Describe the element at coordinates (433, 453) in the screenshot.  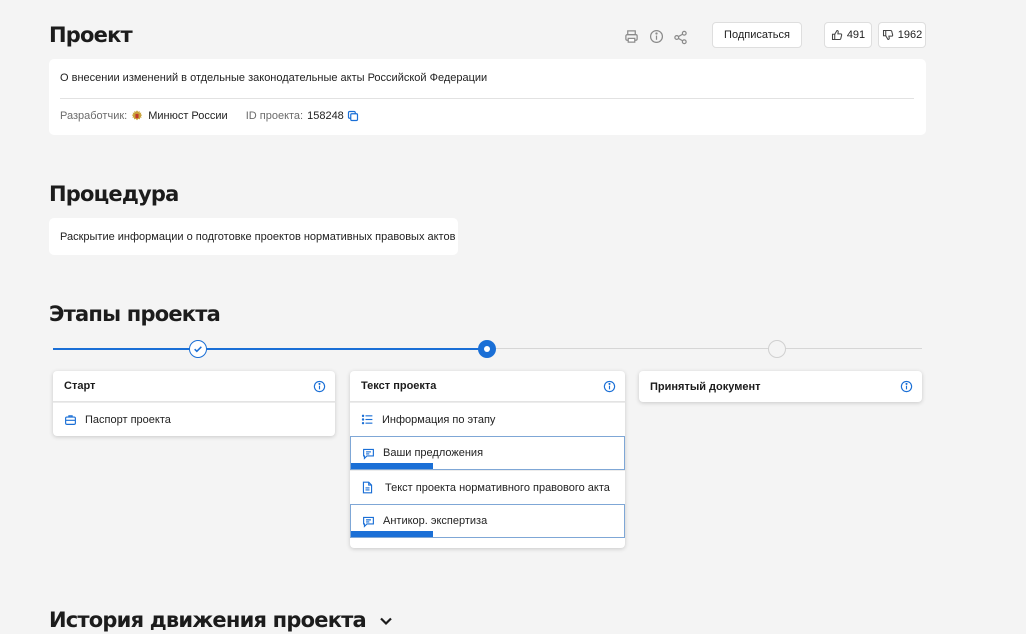
I see `row-label: Ваши предложения` at that location.